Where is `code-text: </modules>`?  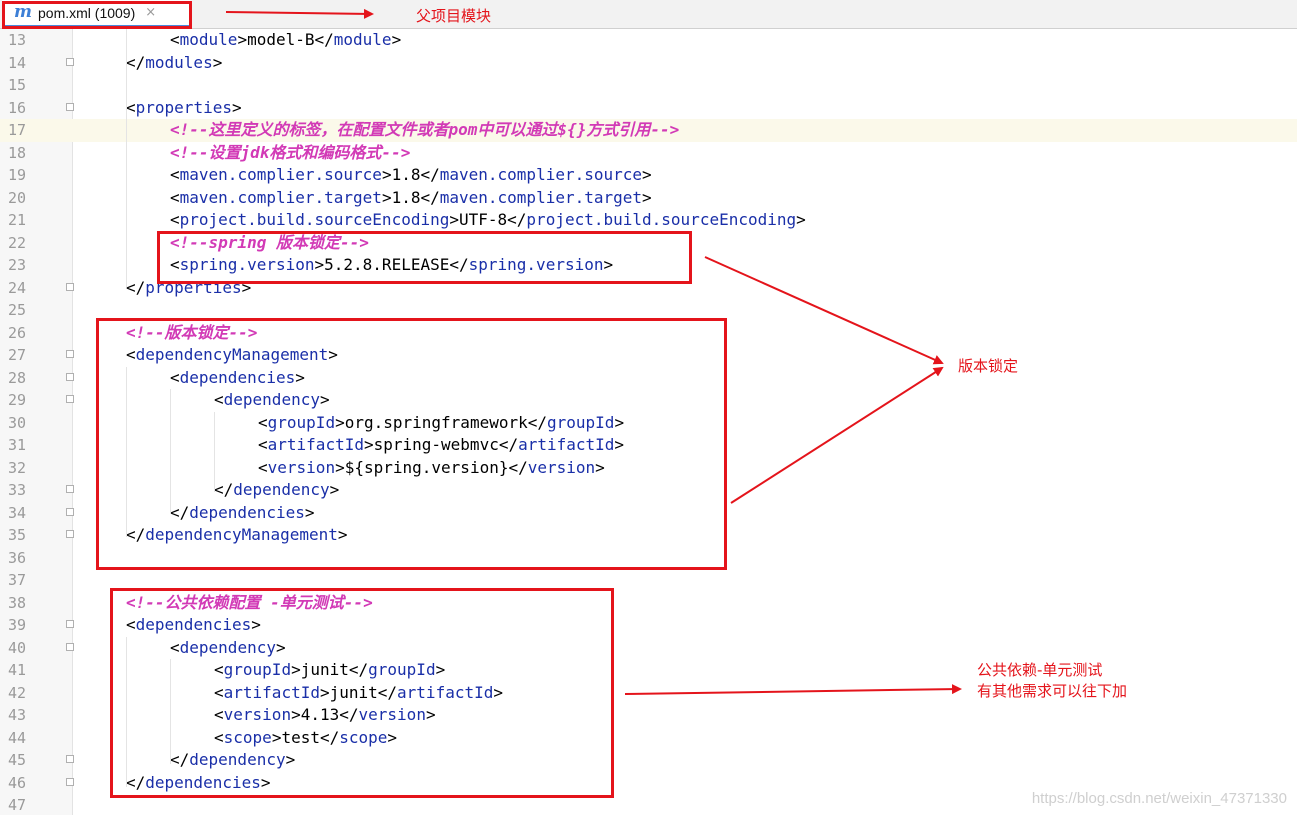
code-text: </modules> is located at coordinates (174, 63).